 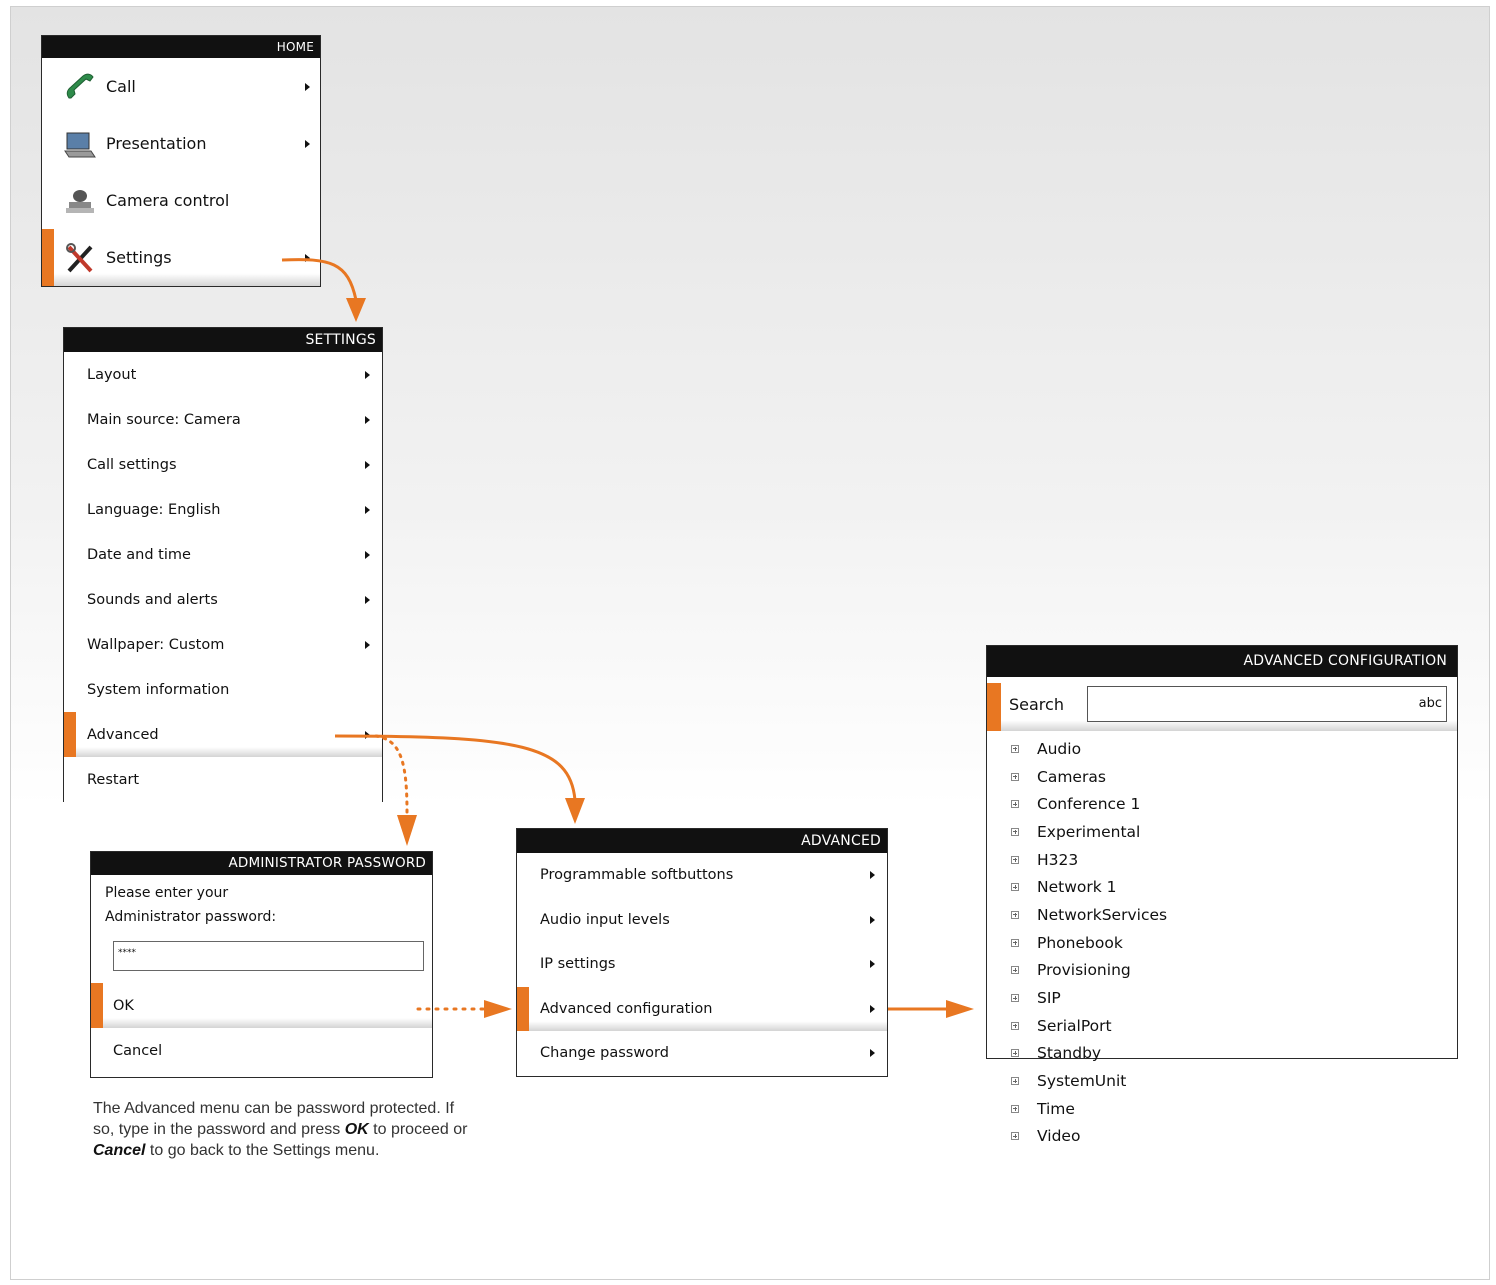 I want to click on tree-item-label: Conference 1, so click(x=1089, y=804).